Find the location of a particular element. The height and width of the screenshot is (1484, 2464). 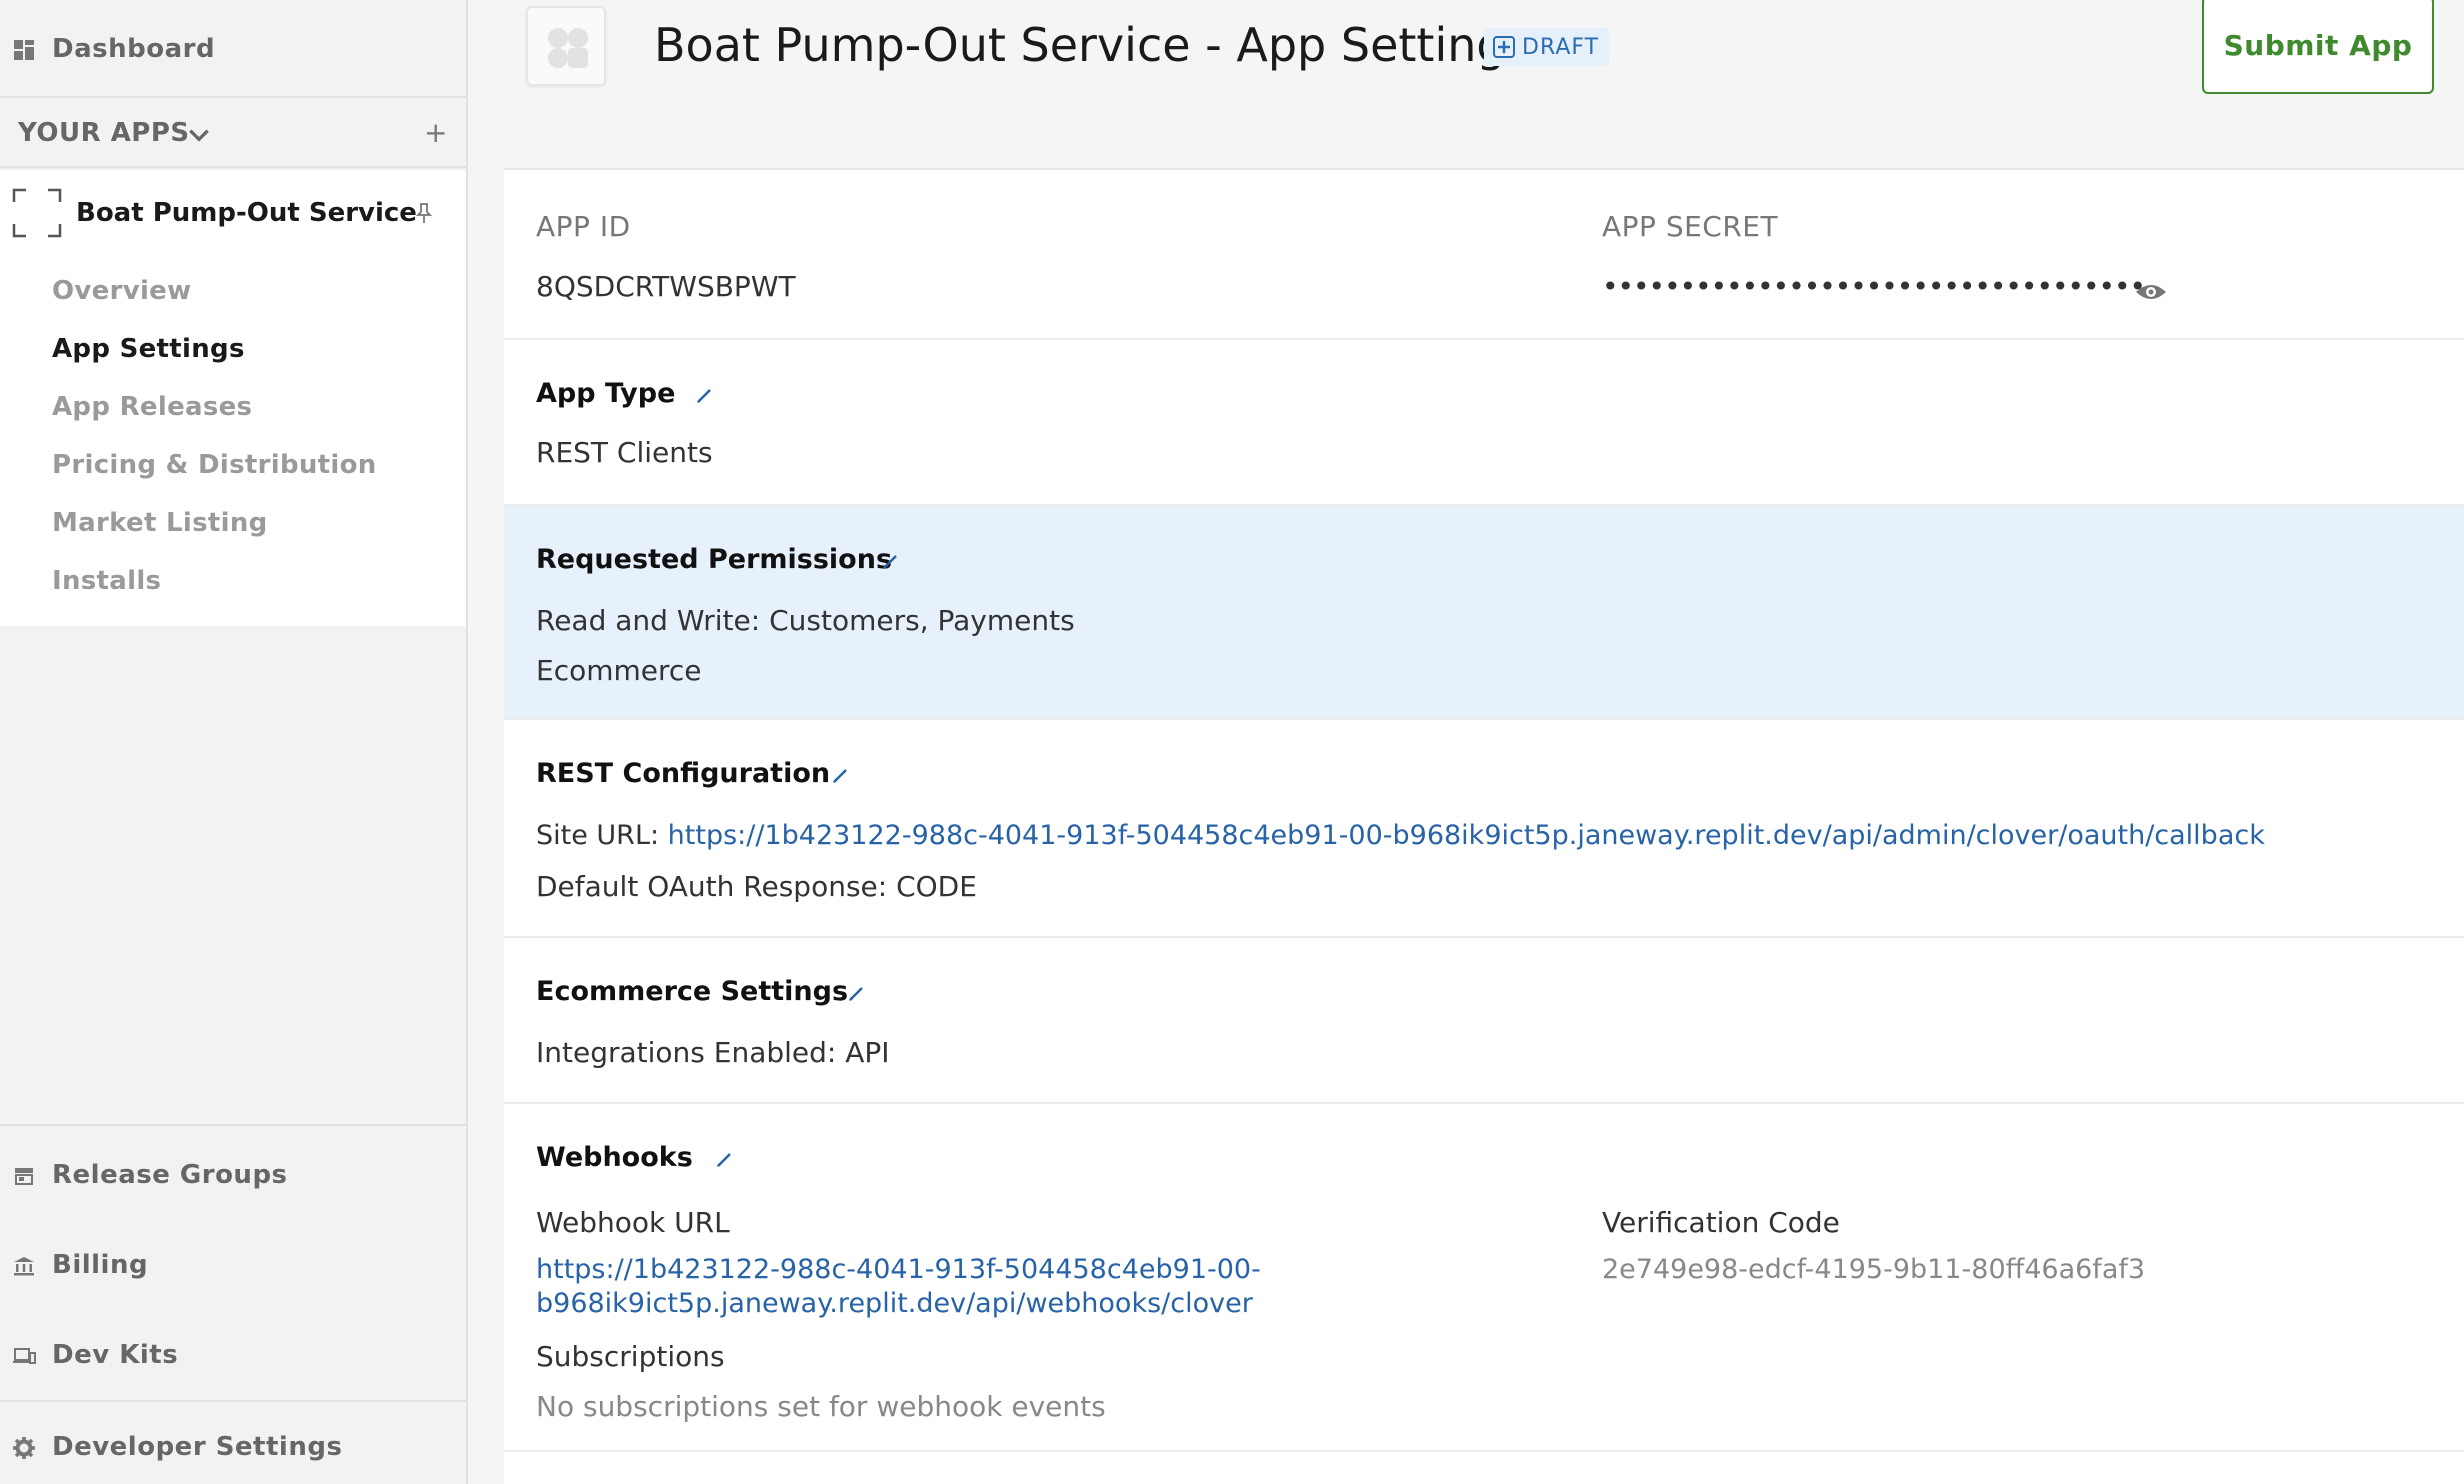

sidebar-item-overview: Overview is located at coordinates (121, 291).